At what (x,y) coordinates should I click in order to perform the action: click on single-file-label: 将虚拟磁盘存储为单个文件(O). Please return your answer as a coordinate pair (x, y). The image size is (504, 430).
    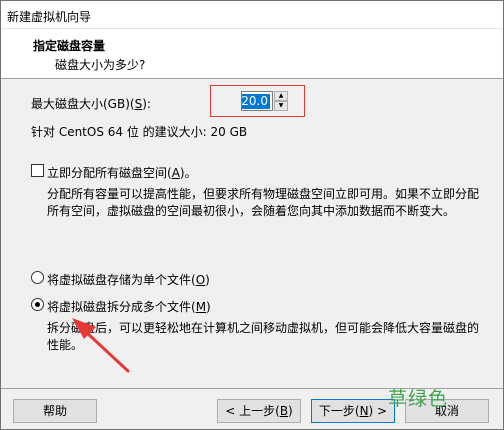
    Looking at the image, I should click on (128, 279).